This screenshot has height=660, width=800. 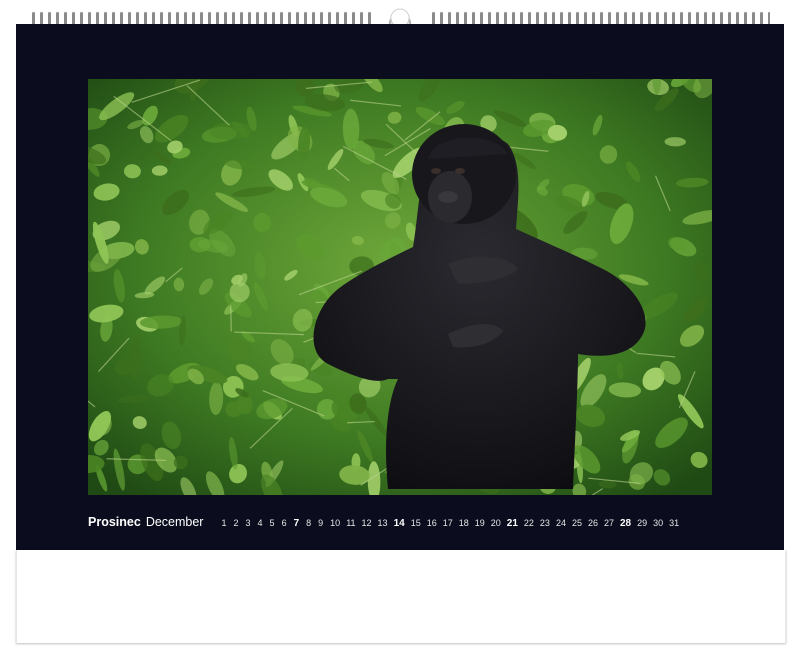 What do you see at coordinates (224, 523) in the screenshot?
I see `day-number: 1` at bounding box center [224, 523].